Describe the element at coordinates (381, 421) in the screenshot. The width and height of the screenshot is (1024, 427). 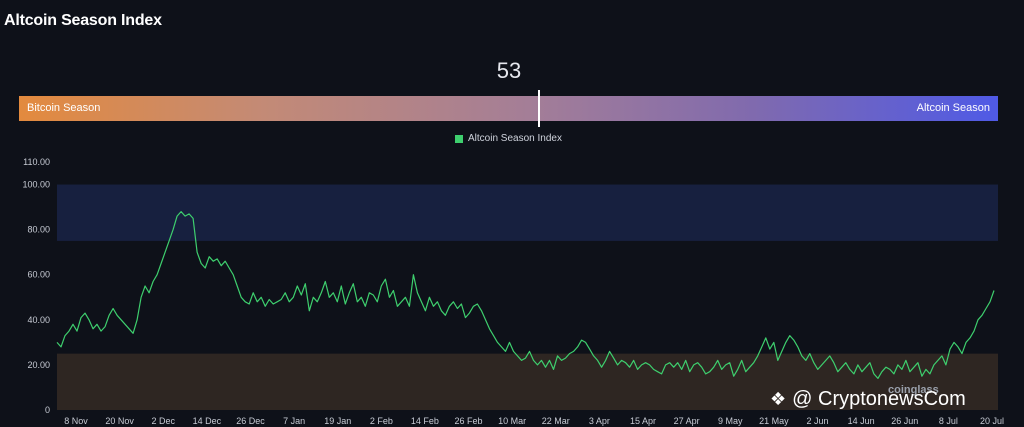
I see `x-tick-label: 2 Feb` at that location.